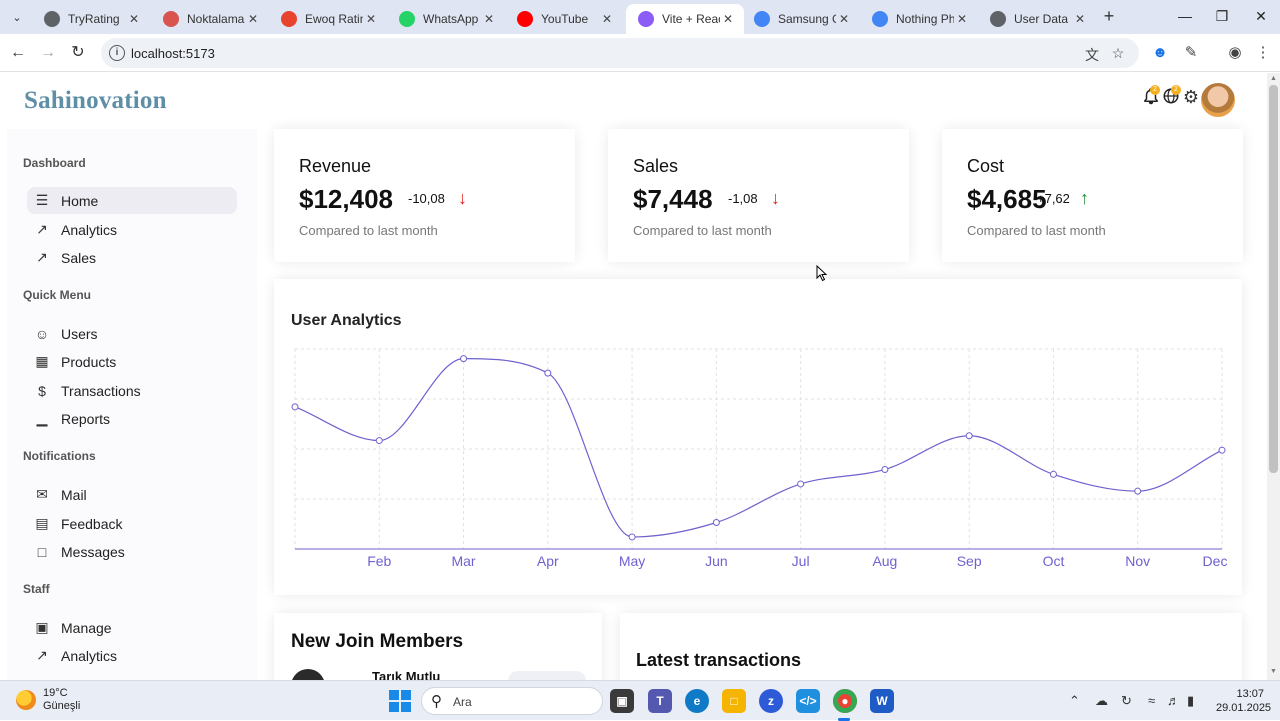  What do you see at coordinates (622, 701) in the screenshot?
I see `task-view-icon: ▣` at bounding box center [622, 701].